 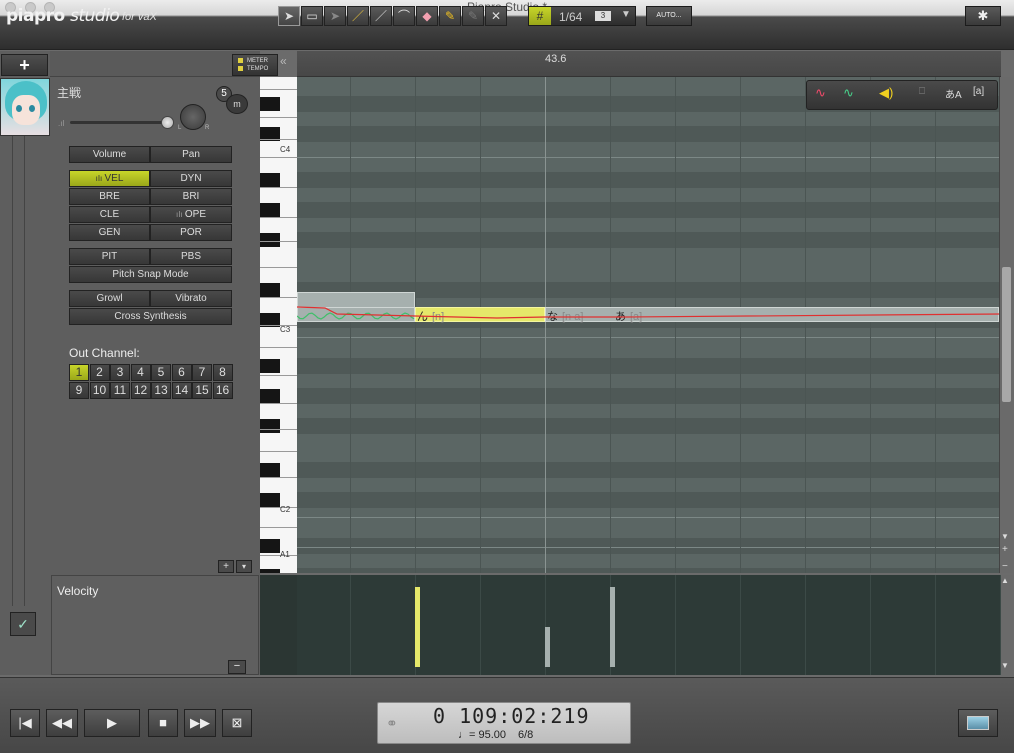 I want to click on channel-2-button: 2, so click(x=99, y=372).